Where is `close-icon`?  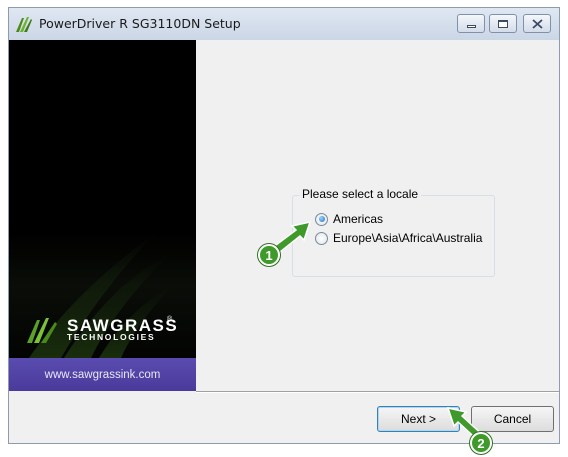 close-icon is located at coordinates (537, 23).